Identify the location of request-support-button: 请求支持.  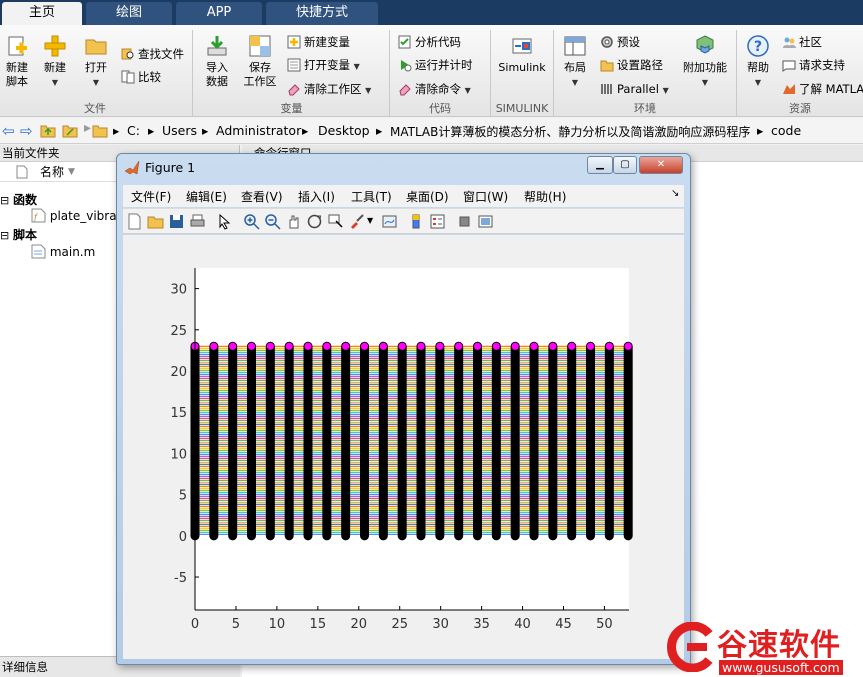
(813, 65).